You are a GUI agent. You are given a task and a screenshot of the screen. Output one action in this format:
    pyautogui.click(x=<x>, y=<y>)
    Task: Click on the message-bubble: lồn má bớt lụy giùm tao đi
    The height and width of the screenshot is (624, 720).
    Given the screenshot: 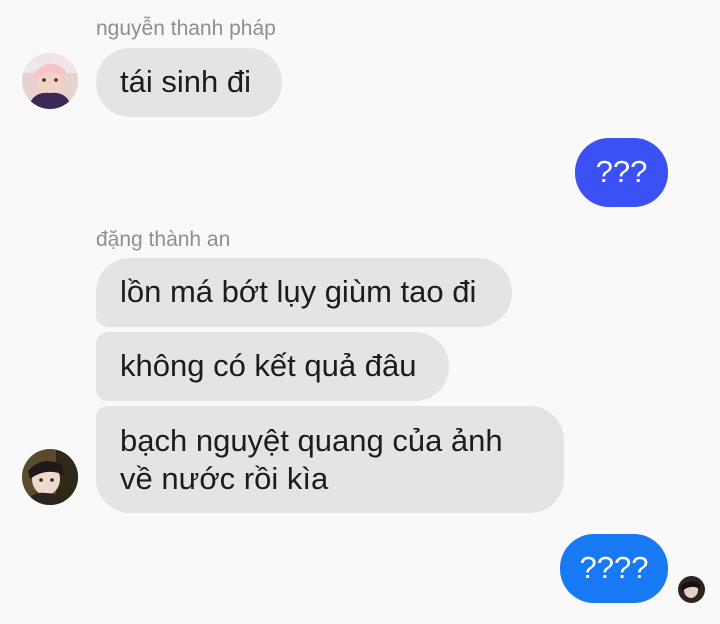 What is the action you would take?
    pyautogui.click(x=304, y=292)
    